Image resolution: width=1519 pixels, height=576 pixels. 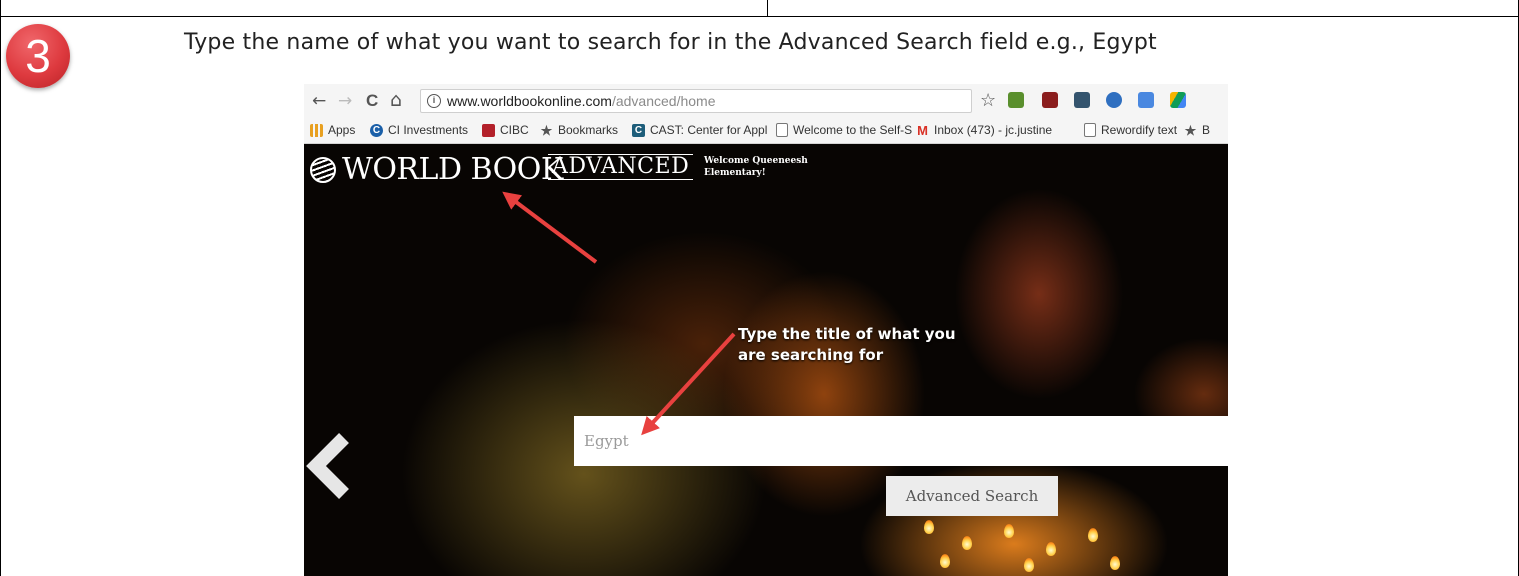 I want to click on advanced-search-input, so click(x=901, y=441).